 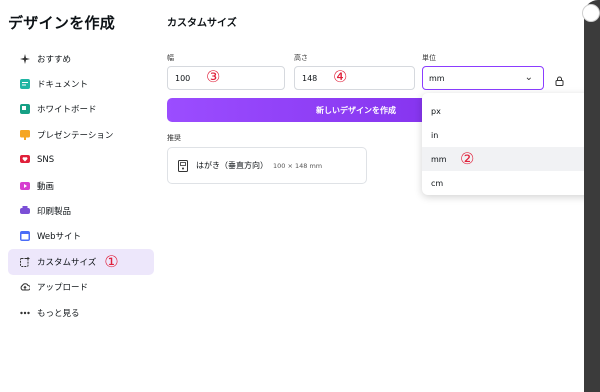 I want to click on website-icon, so click(x=25, y=236).